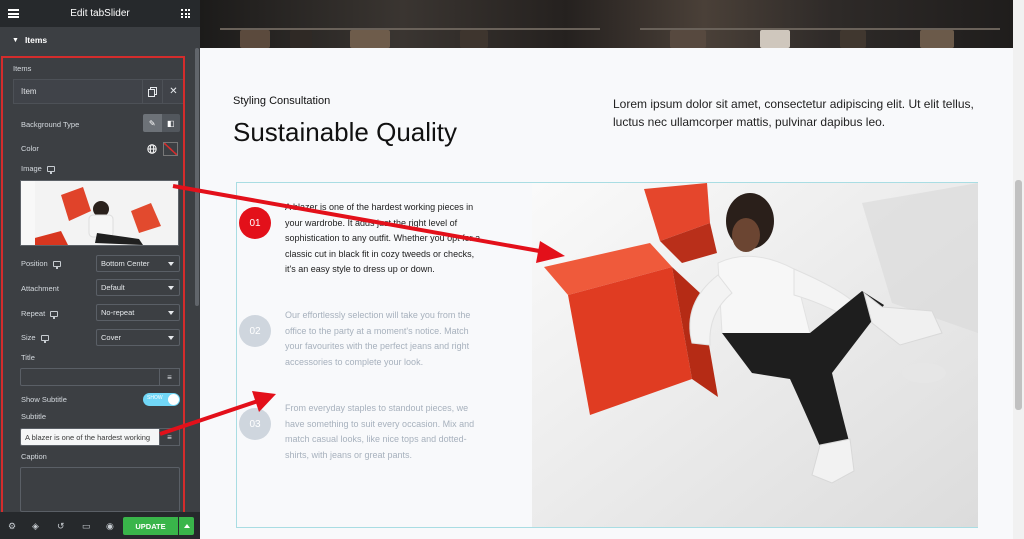 This screenshot has height=539, width=1024. I want to click on caret-down-icon: ▼, so click(15, 40).